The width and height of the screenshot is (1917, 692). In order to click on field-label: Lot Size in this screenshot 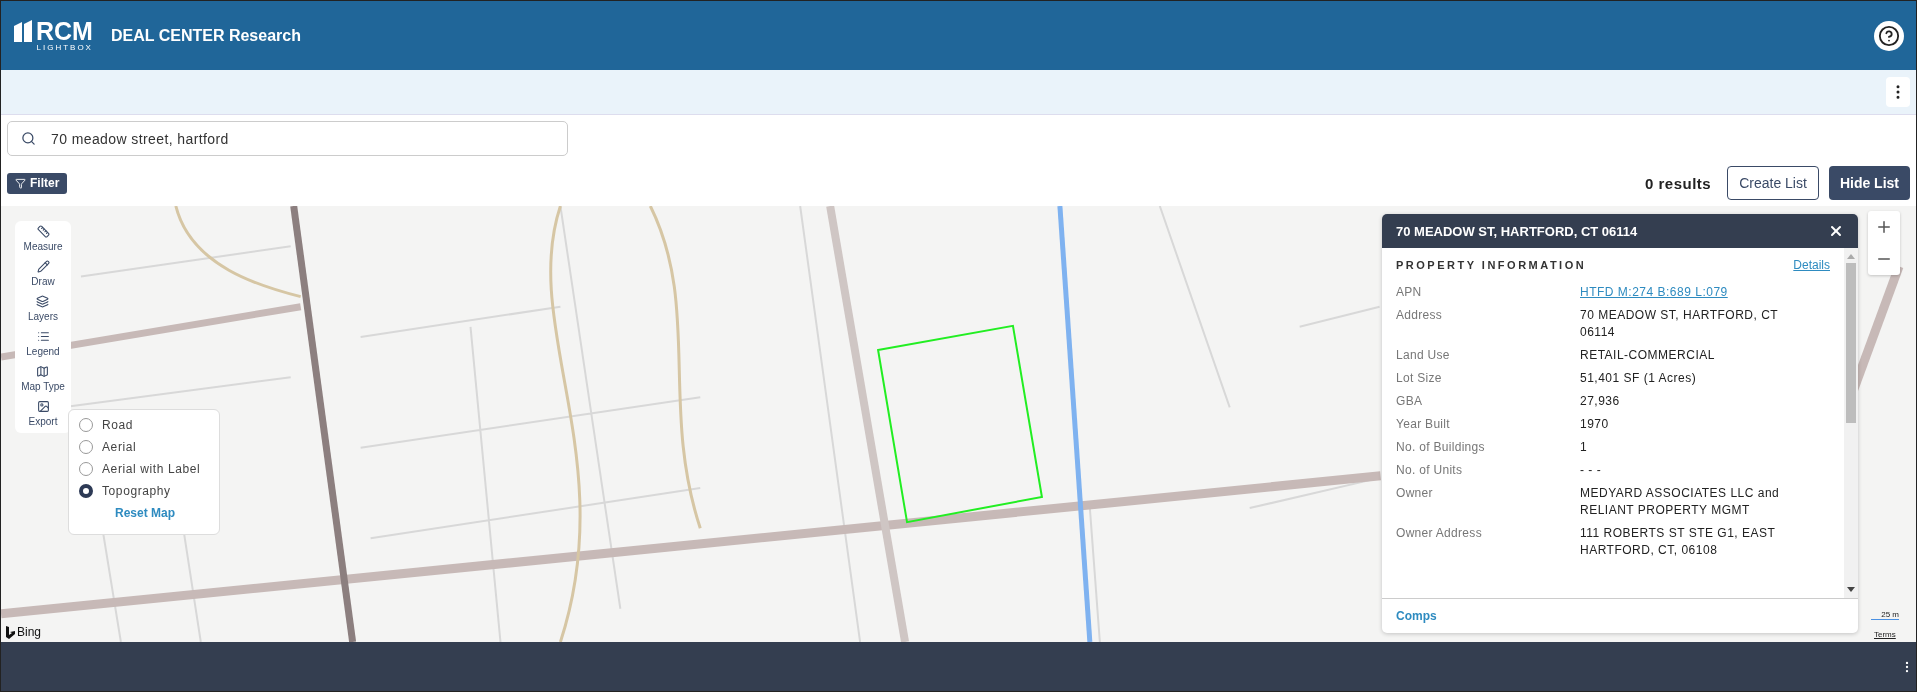, I will do `click(1419, 378)`.